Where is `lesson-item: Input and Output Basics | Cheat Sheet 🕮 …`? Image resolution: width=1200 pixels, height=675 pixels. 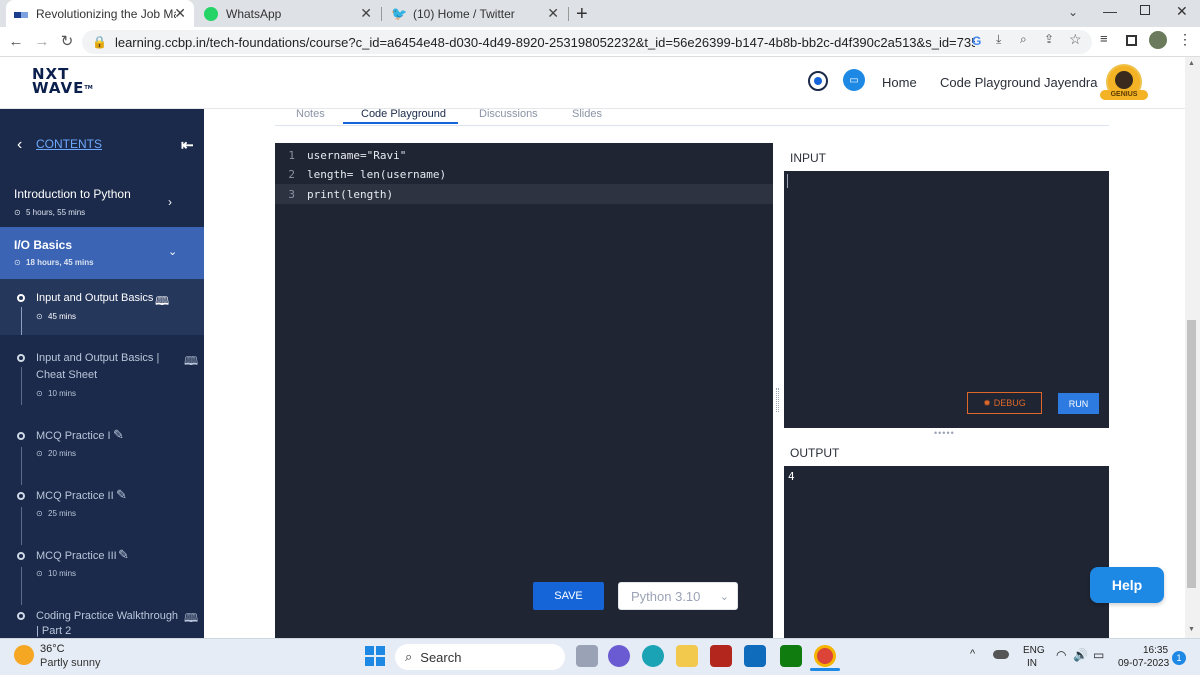 lesson-item: Input and Output Basics | Cheat Sheet 🕮 … is located at coordinates (102, 375).